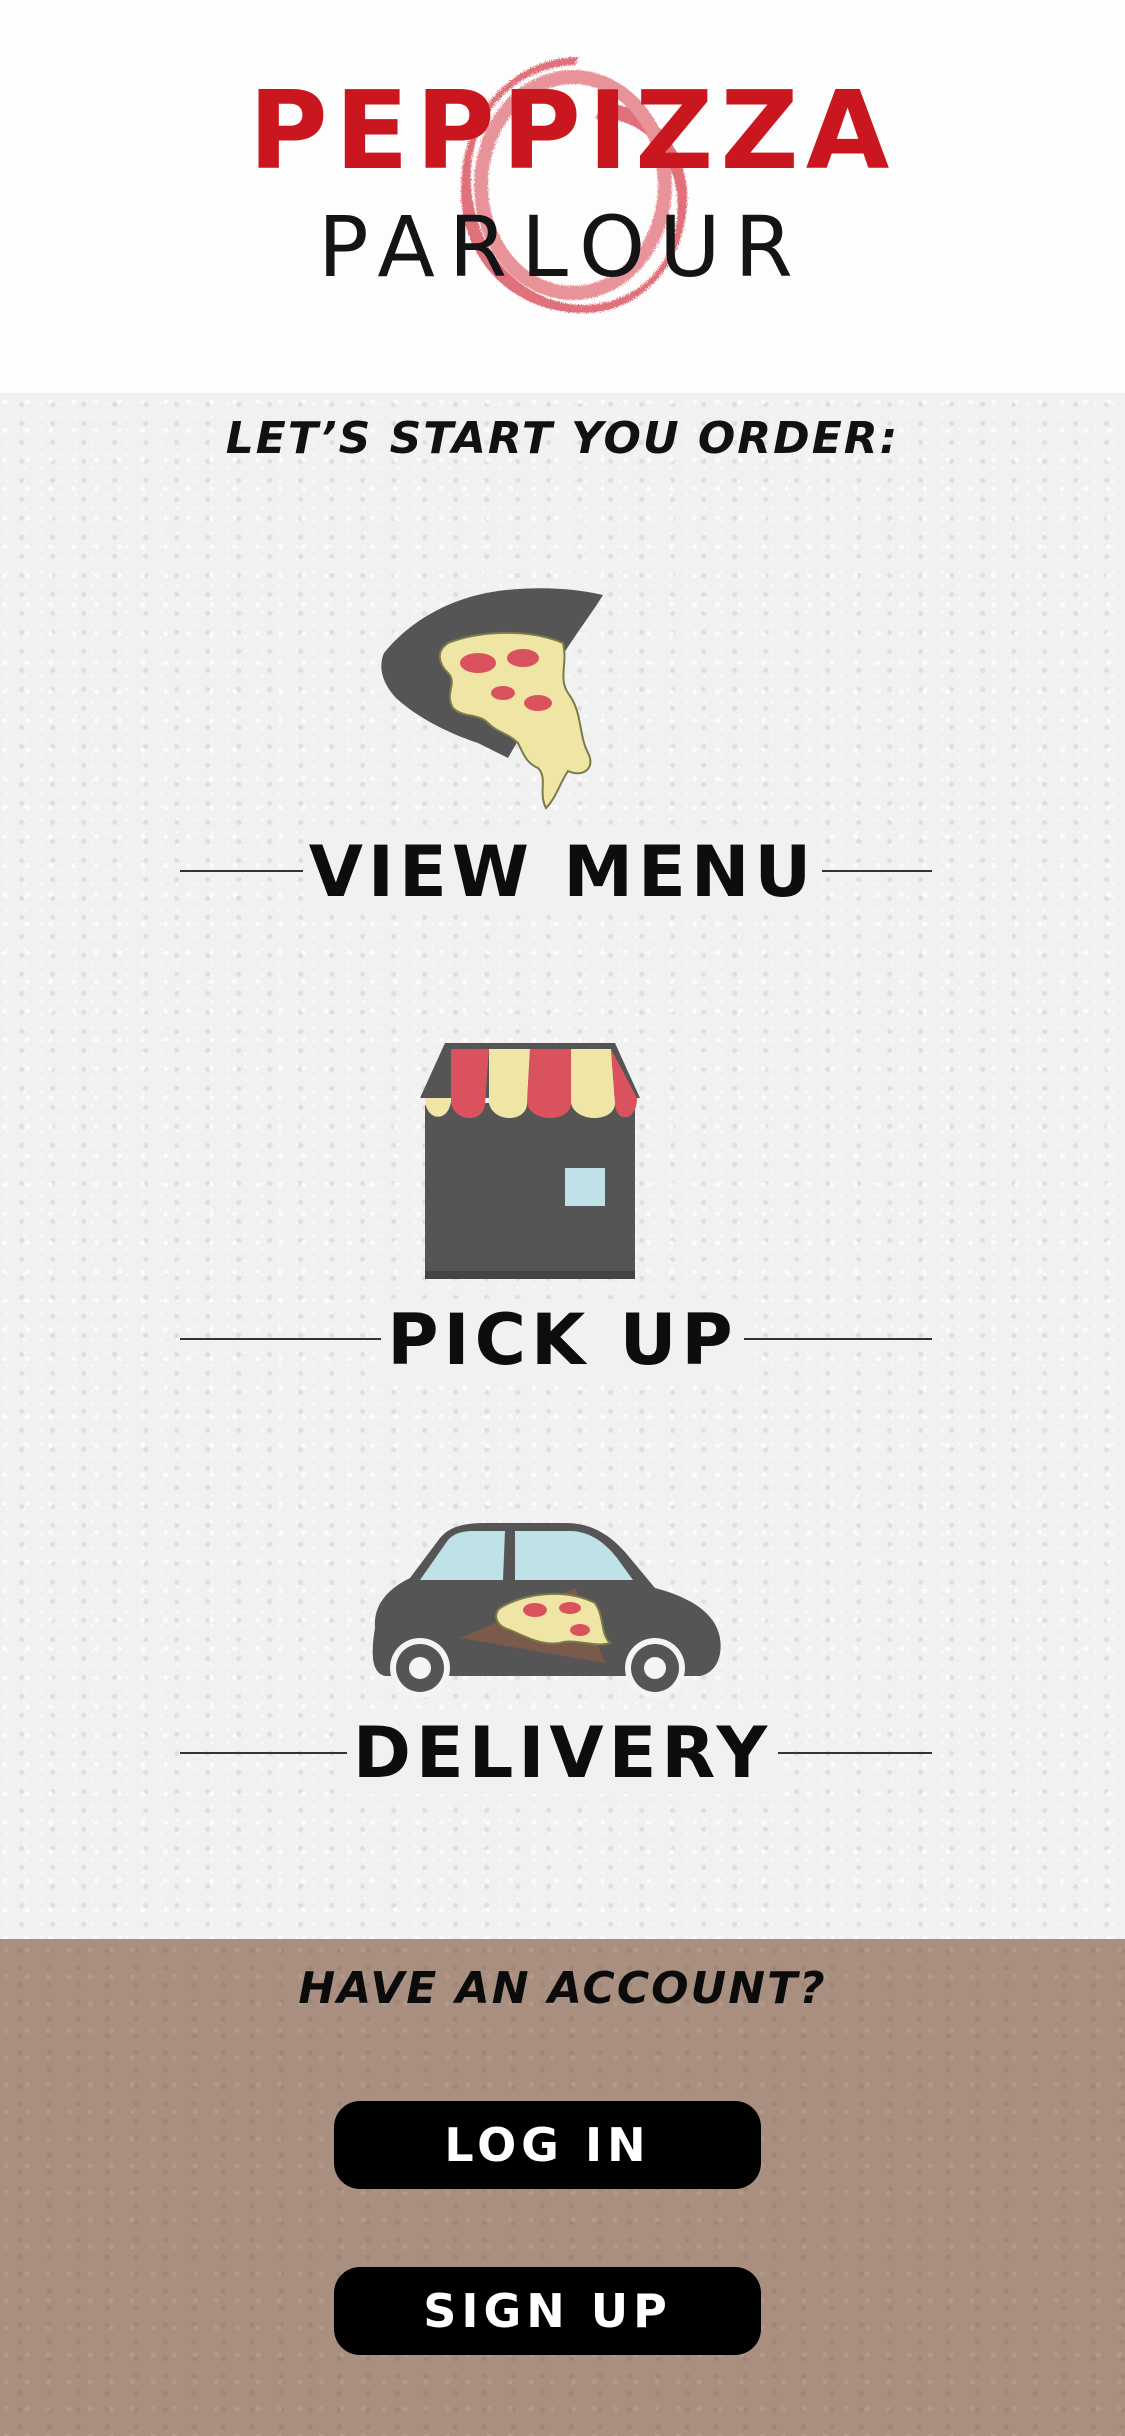 The image size is (1125, 2436). I want to click on log-in-button: LOG IN, so click(547, 2145).